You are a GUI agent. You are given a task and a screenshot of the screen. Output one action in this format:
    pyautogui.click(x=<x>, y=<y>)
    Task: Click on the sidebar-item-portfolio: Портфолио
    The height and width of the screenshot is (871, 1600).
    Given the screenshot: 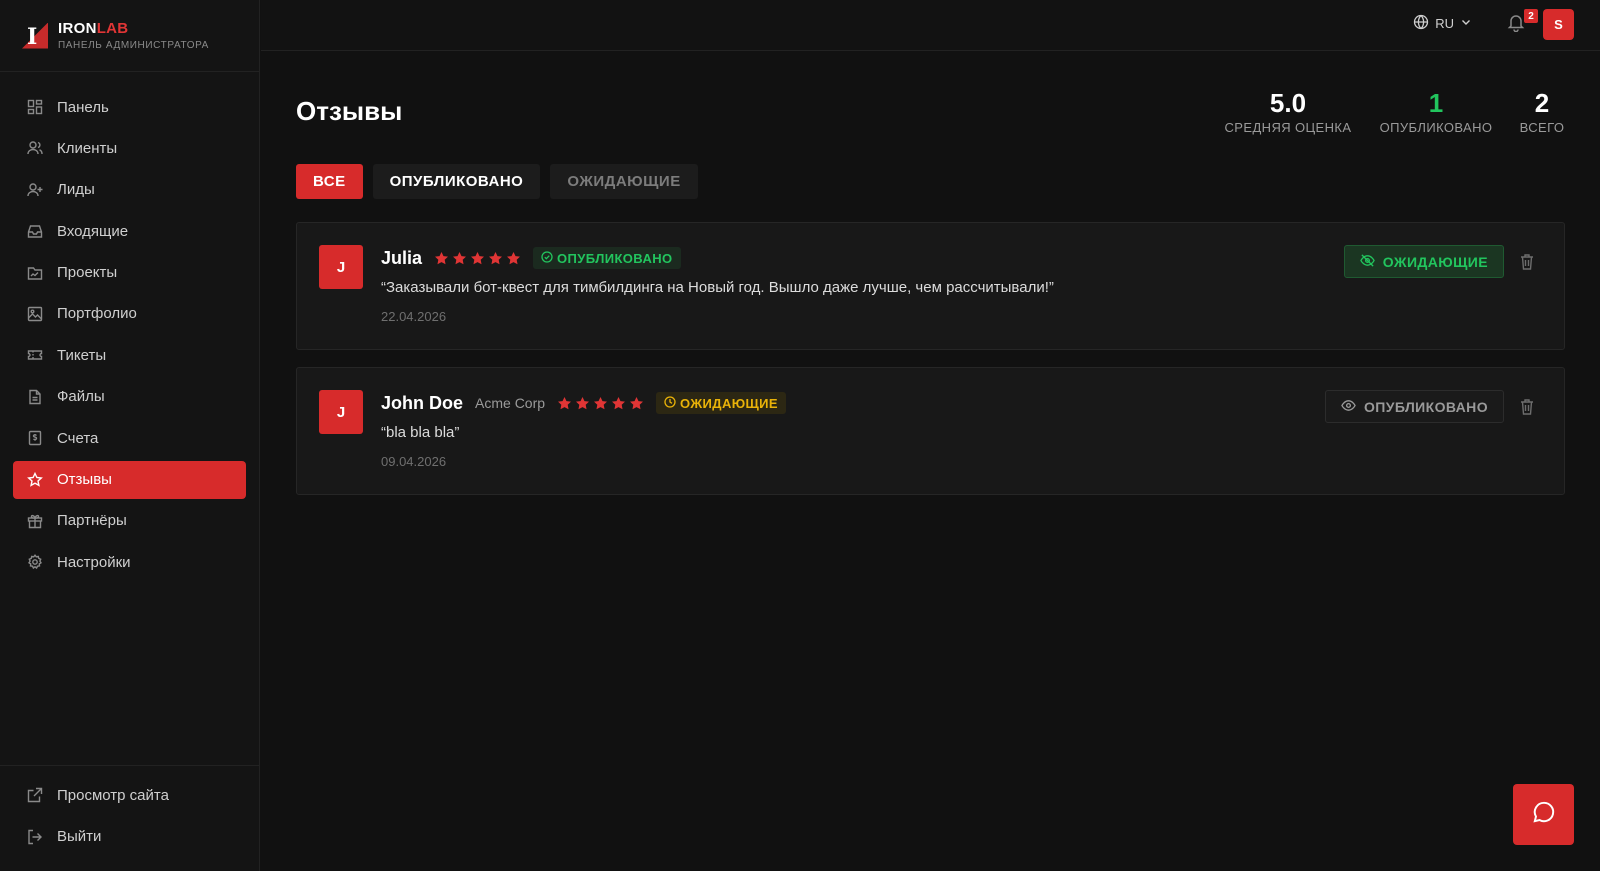 What is the action you would take?
    pyautogui.click(x=129, y=314)
    